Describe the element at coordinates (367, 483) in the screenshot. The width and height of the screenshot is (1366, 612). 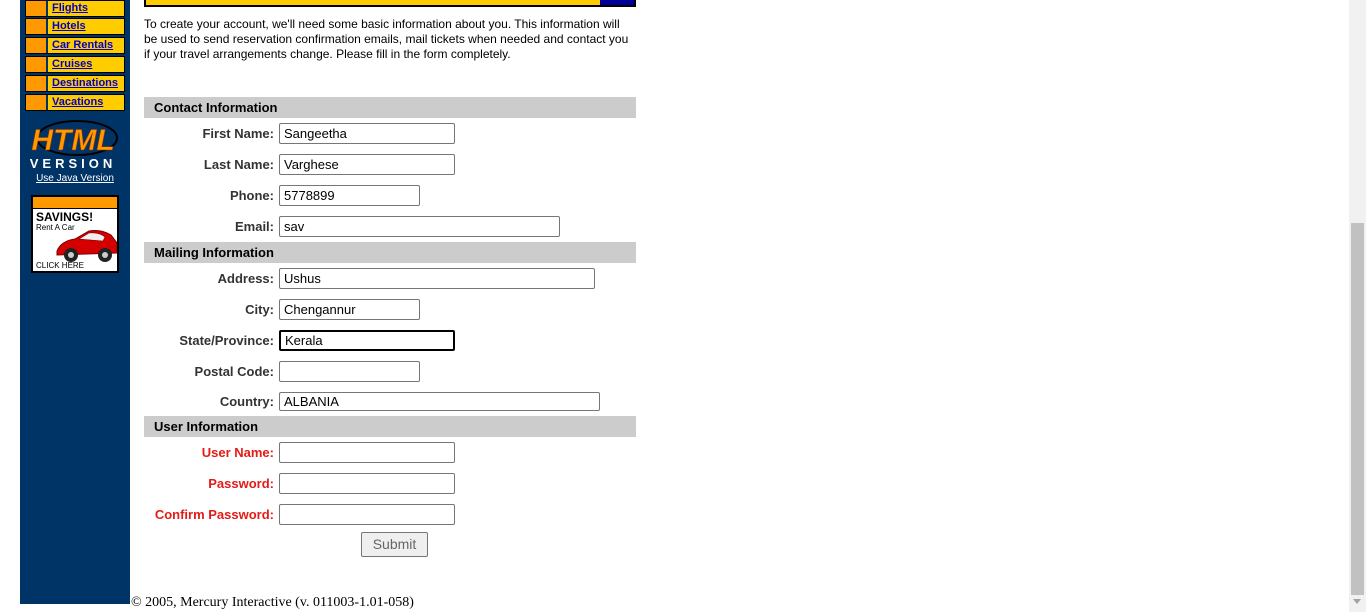
I see `password-field` at that location.